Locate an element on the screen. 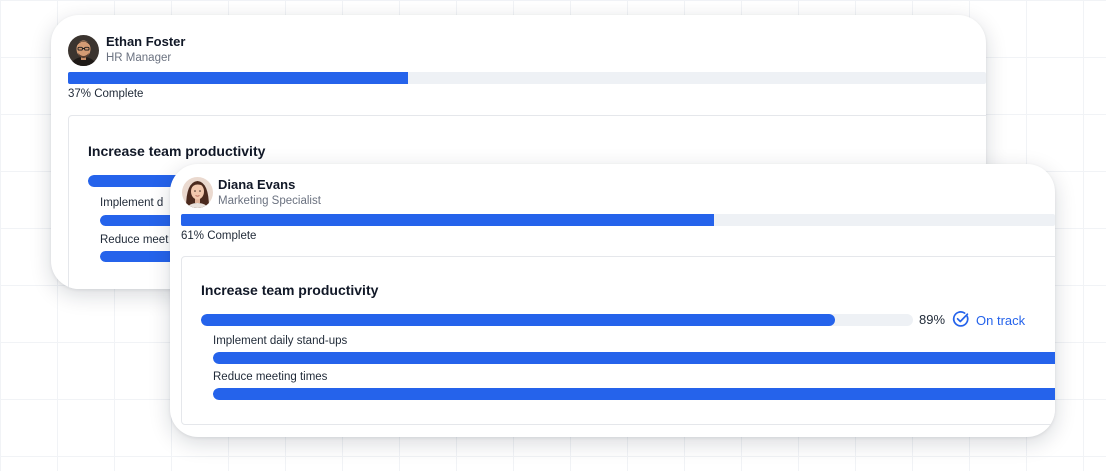 The height and width of the screenshot is (471, 1106). user-role: HR Manager is located at coordinates (139, 58).